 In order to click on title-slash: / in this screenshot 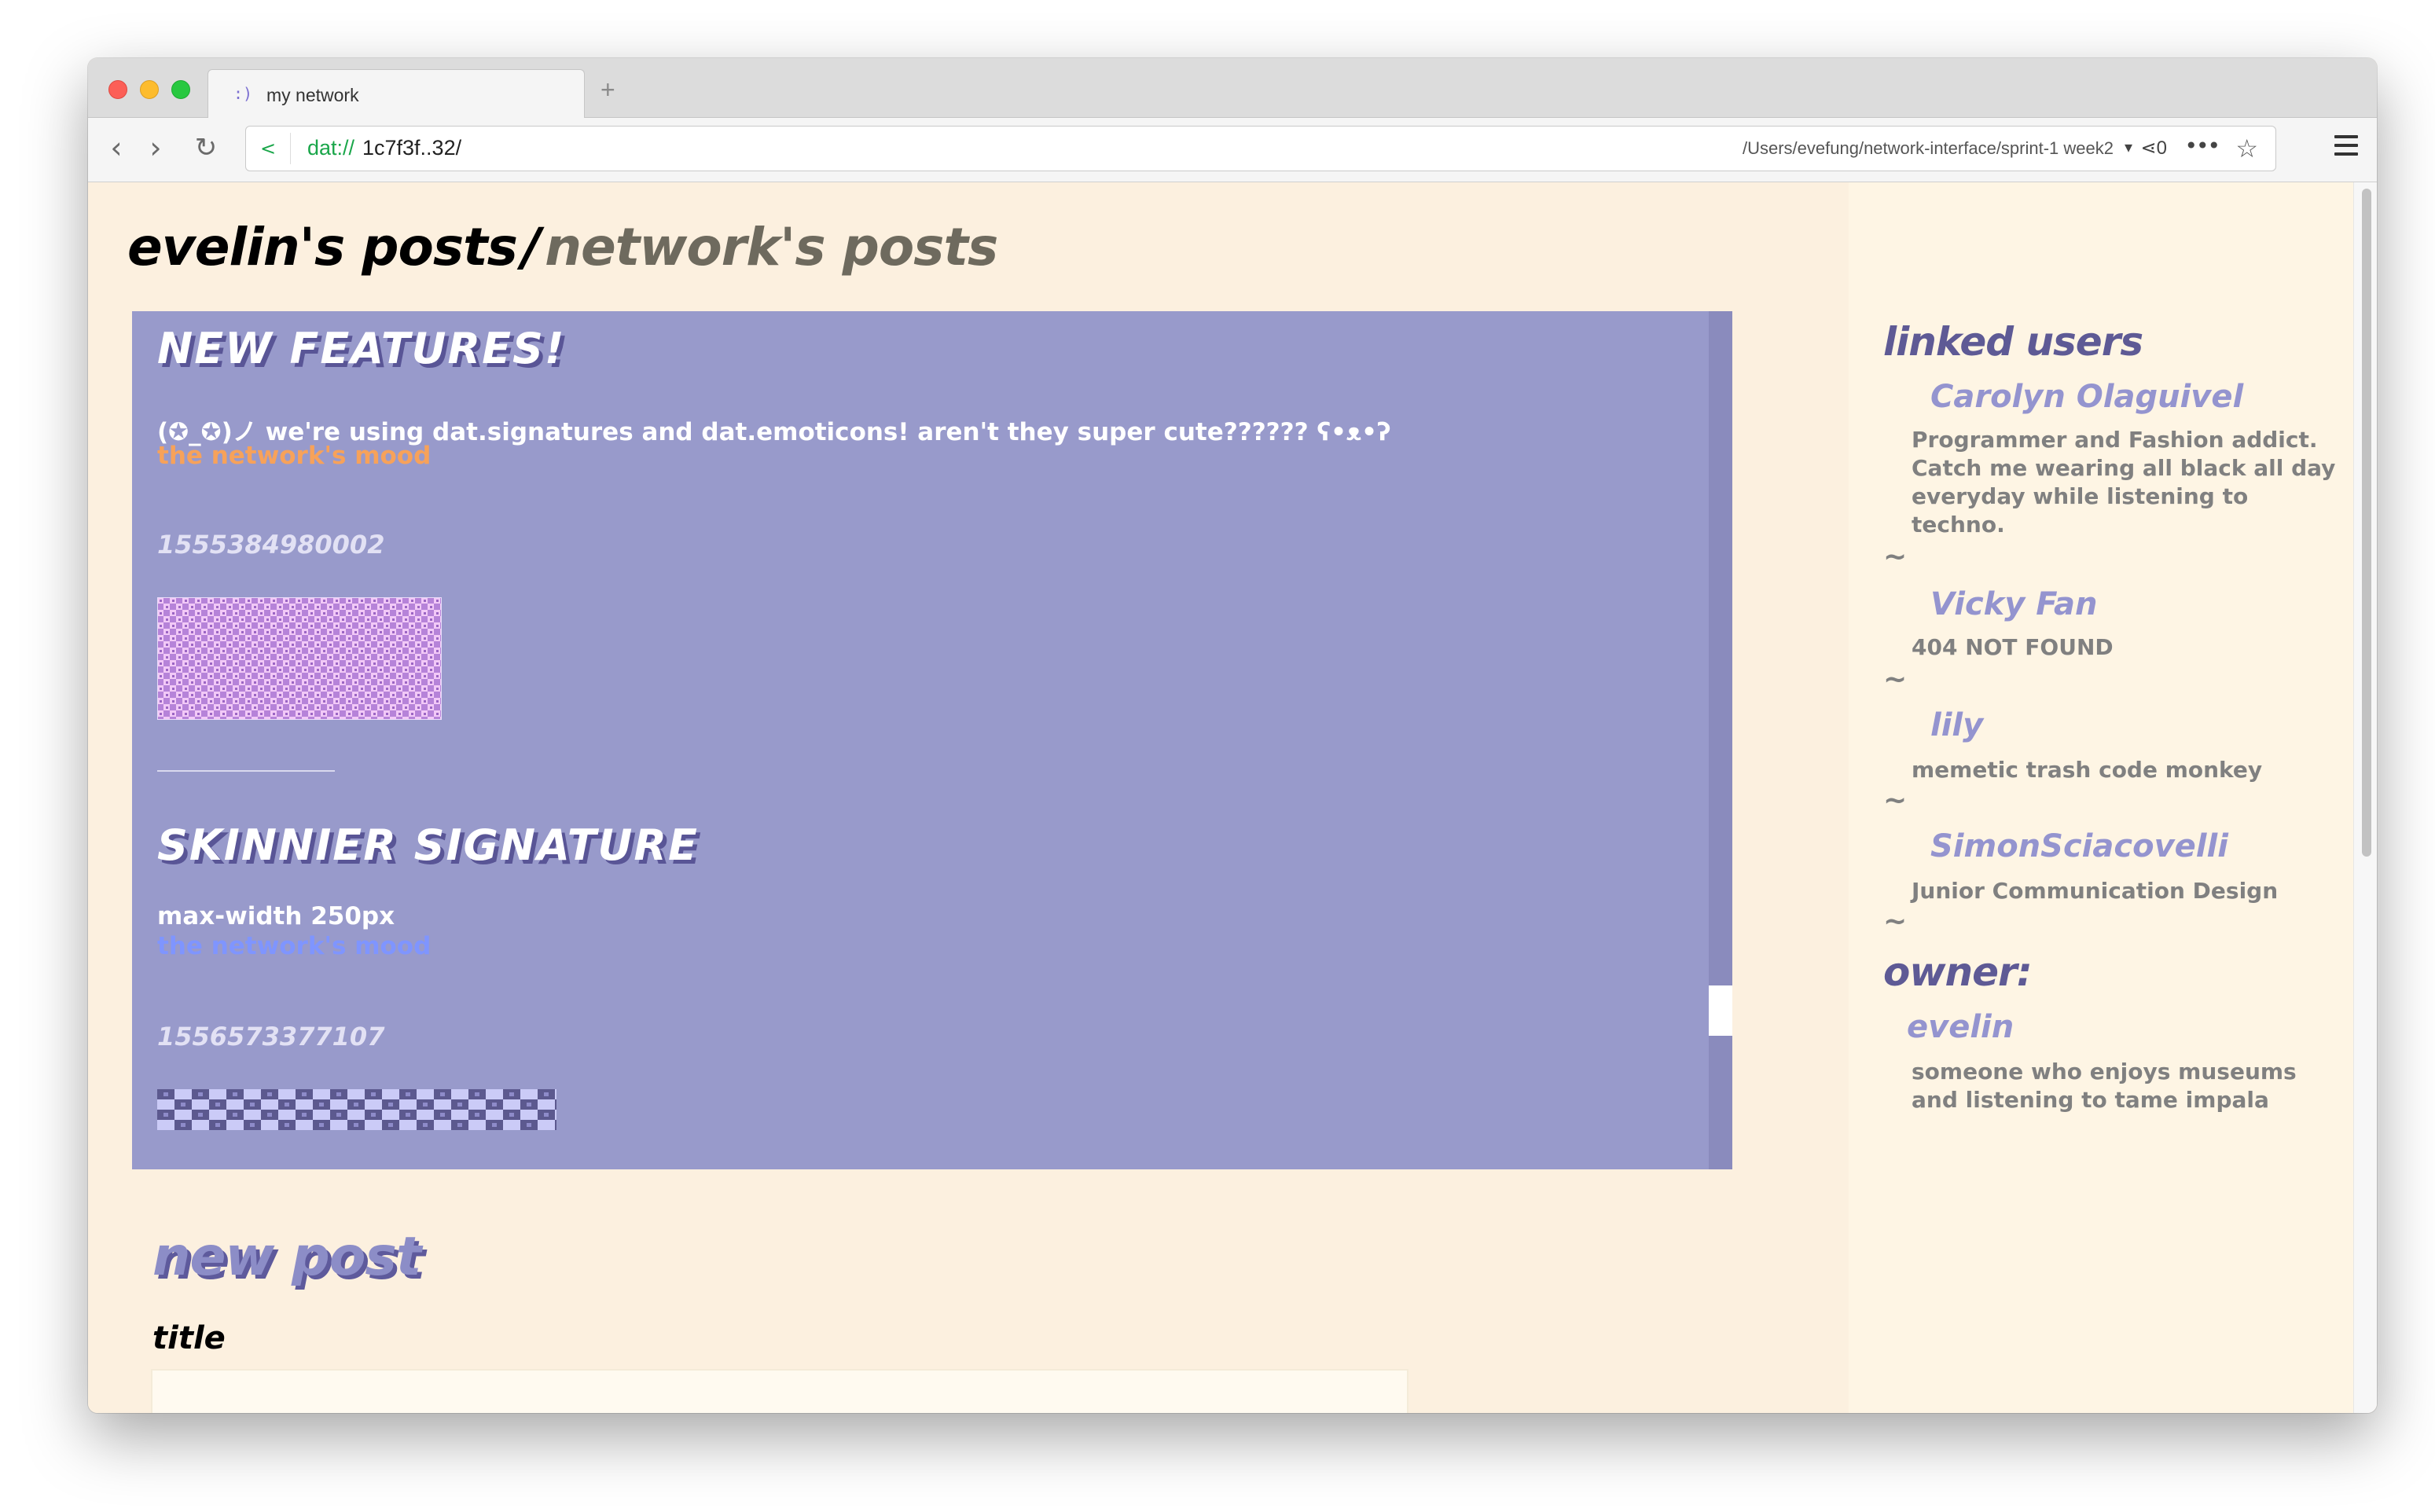, I will do `click(531, 247)`.